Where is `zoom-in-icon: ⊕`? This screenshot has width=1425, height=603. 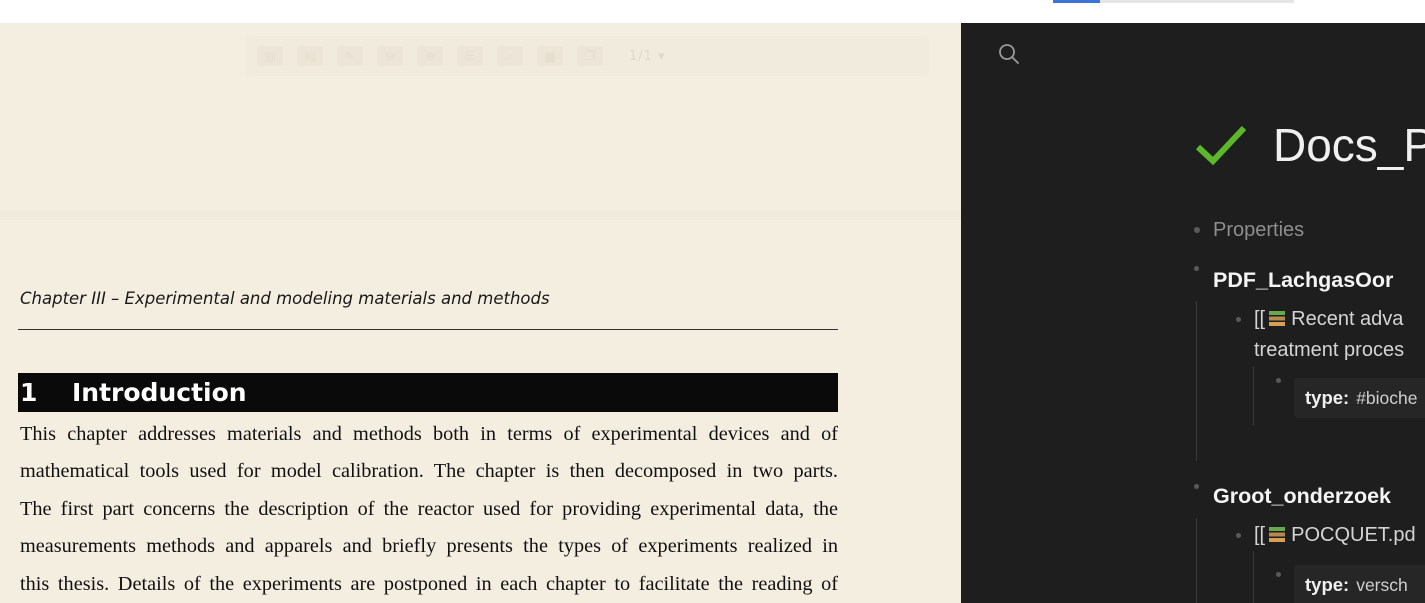
zoom-in-icon: ⊕ is located at coordinates (430, 56).